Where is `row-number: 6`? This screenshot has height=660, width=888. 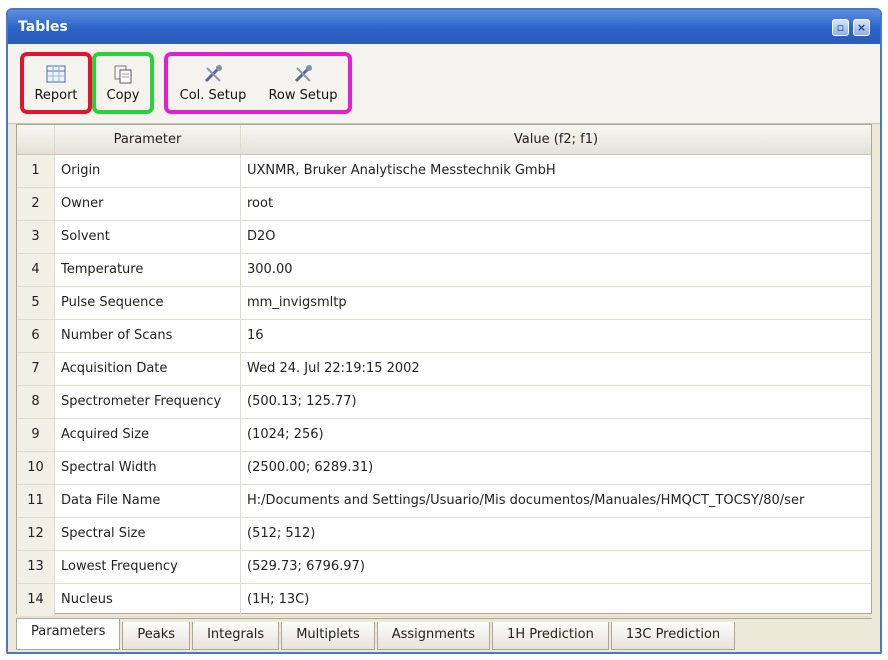 row-number: 6 is located at coordinates (36, 336).